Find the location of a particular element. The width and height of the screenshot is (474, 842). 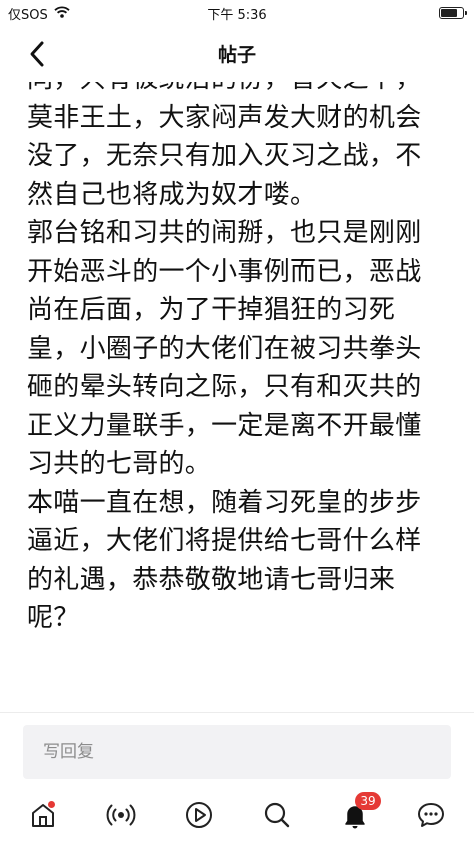

search-icon is located at coordinates (277, 815).